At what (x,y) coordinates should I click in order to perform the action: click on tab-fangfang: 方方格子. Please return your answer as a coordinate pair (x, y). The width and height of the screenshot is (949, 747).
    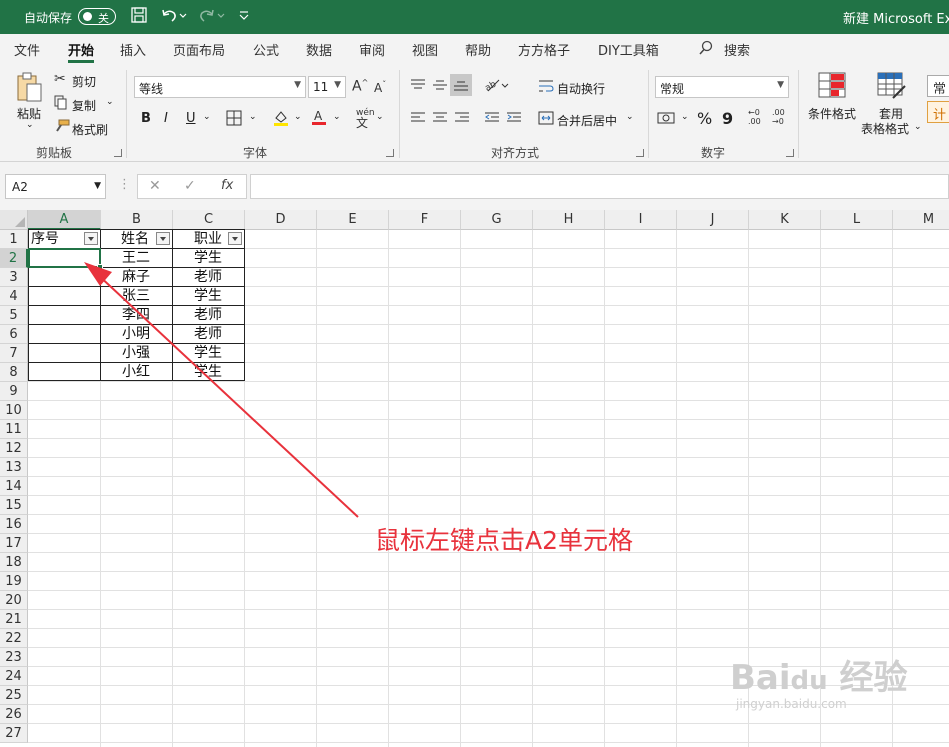
    Looking at the image, I should click on (544, 49).